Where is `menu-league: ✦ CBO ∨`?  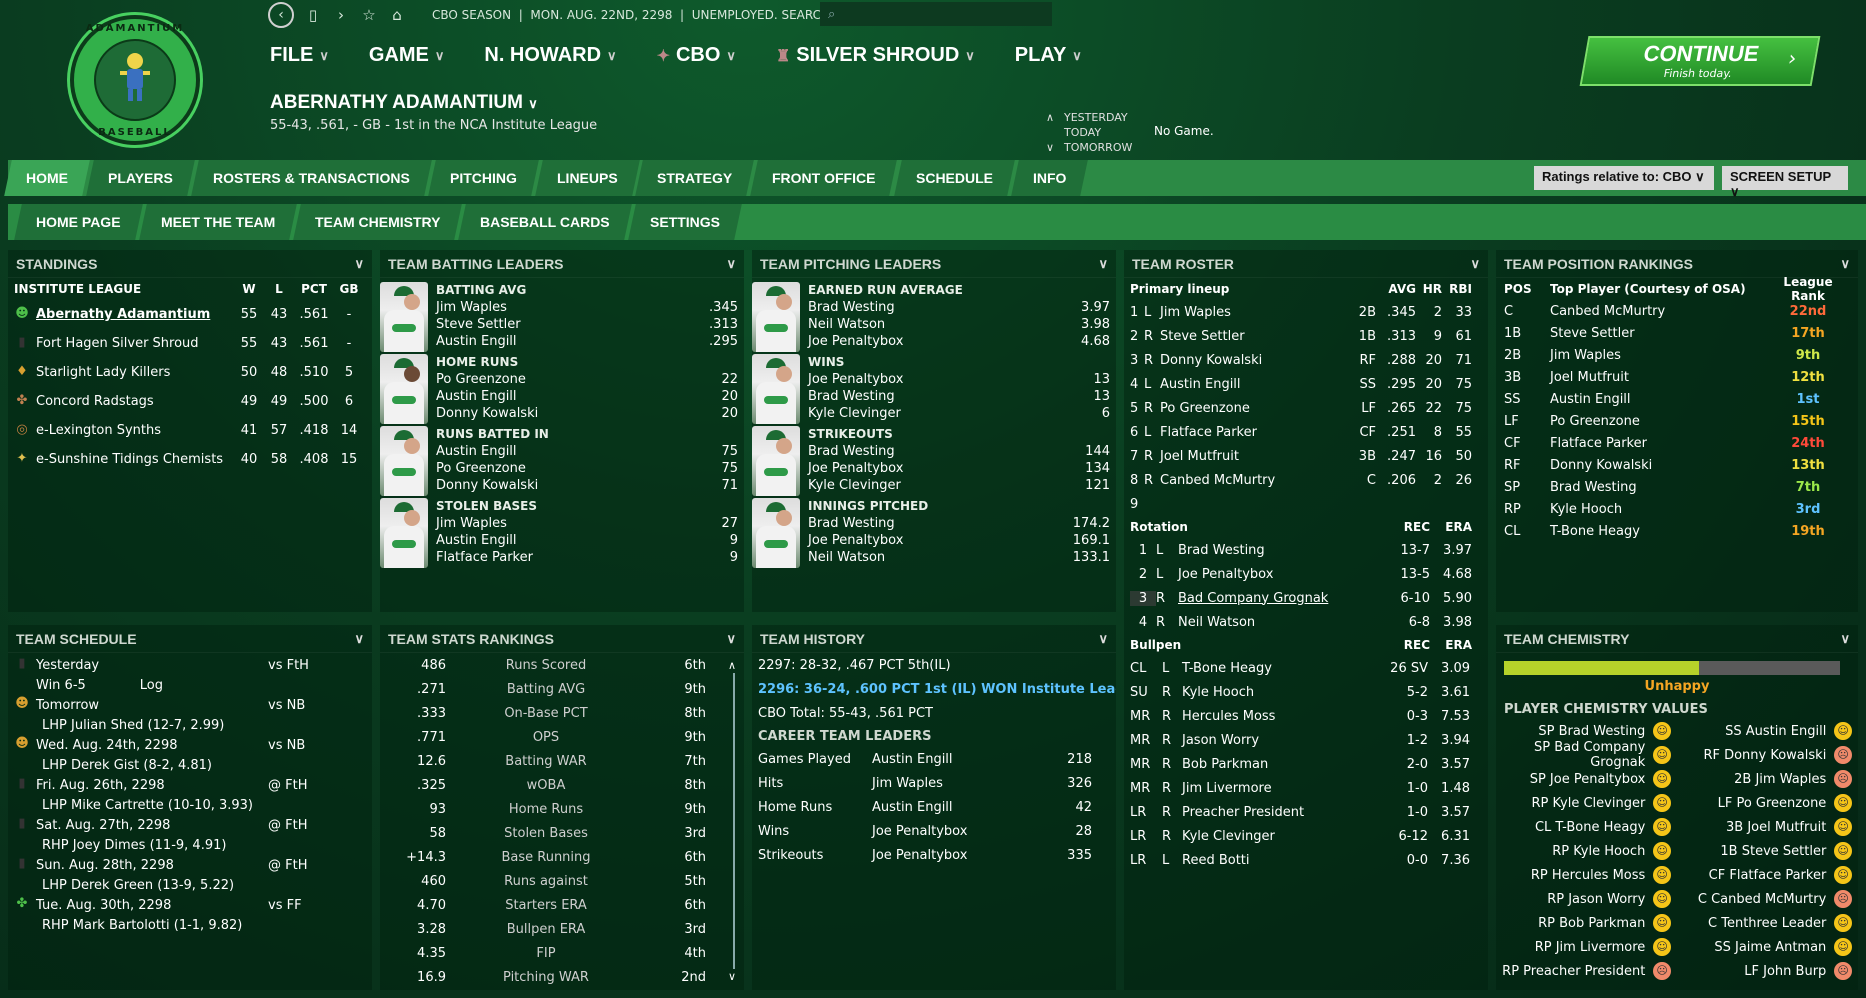
menu-league: ✦ CBO ∨ is located at coordinates (696, 55).